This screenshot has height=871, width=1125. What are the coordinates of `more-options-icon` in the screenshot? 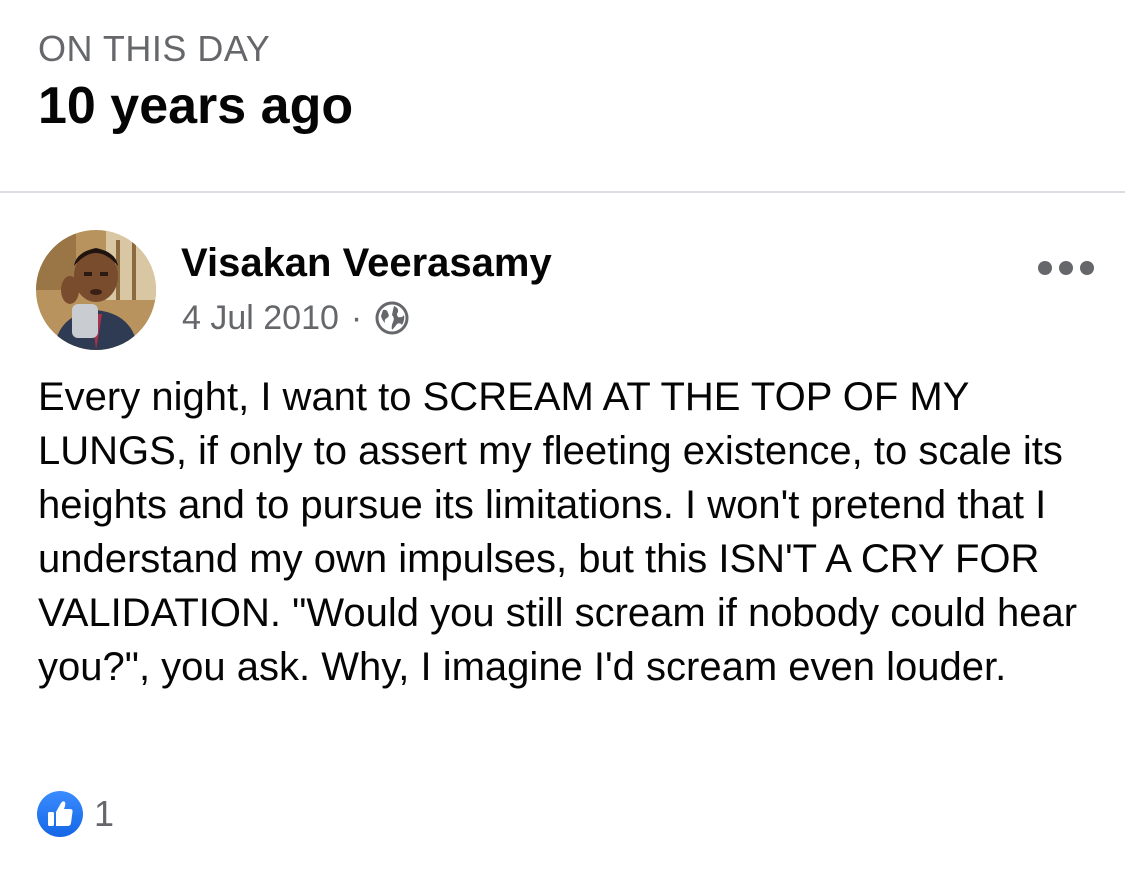 It's located at (1066, 268).